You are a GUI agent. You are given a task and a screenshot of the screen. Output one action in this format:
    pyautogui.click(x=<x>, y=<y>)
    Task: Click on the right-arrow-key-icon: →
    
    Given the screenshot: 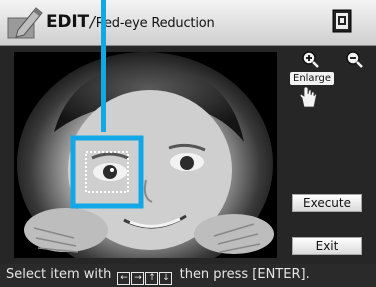 What is the action you would take?
    pyautogui.click(x=138, y=278)
    